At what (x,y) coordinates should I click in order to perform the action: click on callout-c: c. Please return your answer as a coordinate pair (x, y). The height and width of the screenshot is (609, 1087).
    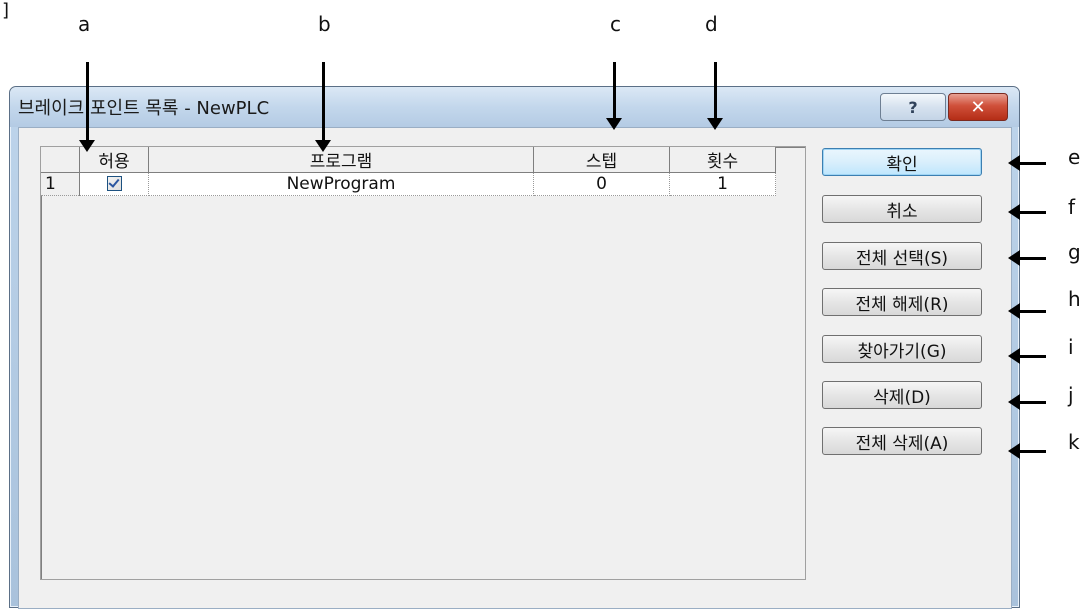
    Looking at the image, I should click on (615, 24).